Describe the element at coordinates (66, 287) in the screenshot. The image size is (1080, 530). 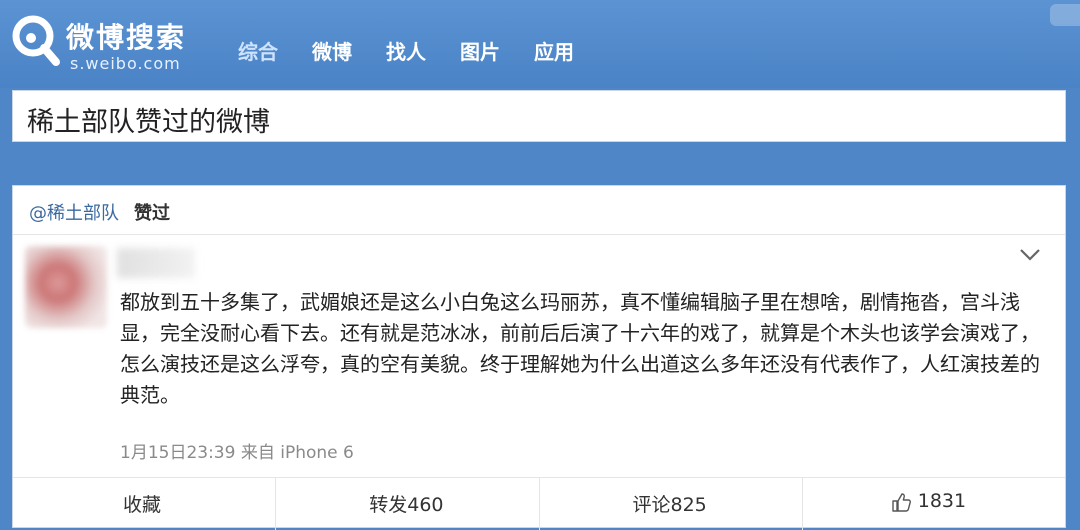
I see `avatar` at that location.